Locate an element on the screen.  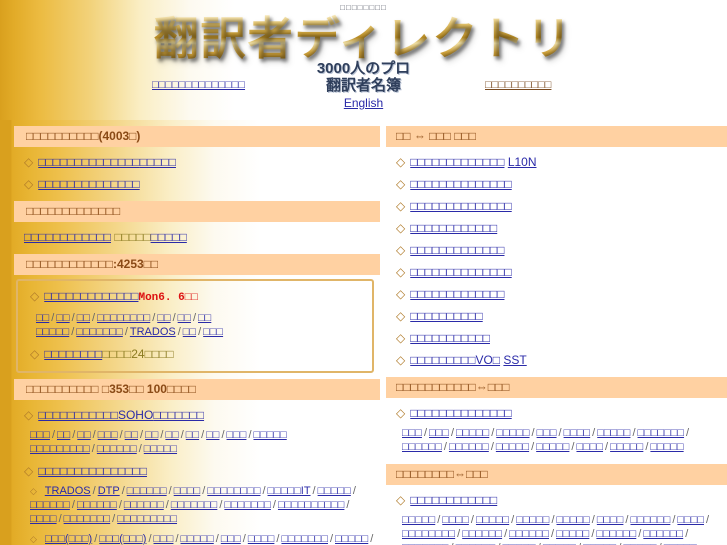
list-item: ◇ □□□□□□□□□□□SOHO□□□□□□□ is located at coordinates (197, 415).